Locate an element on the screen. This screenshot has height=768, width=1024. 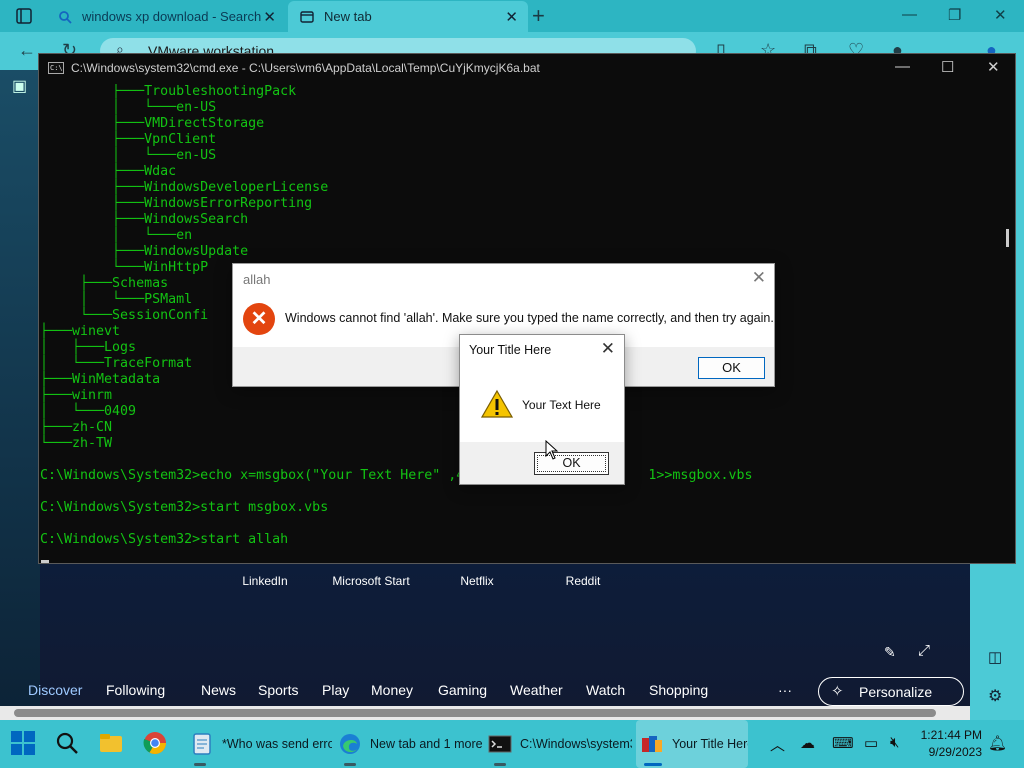
console-line: ├───TroubleshootingPack is located at coordinates (168, 91).